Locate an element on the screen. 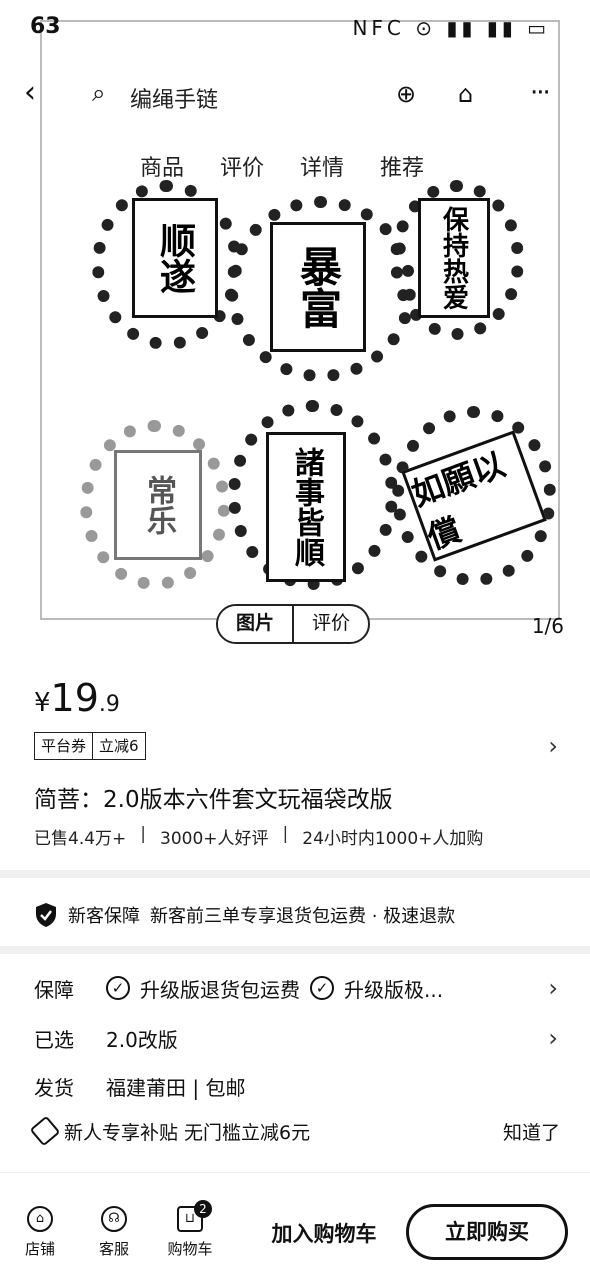  price-currency: ¥ is located at coordinates (42, 703).